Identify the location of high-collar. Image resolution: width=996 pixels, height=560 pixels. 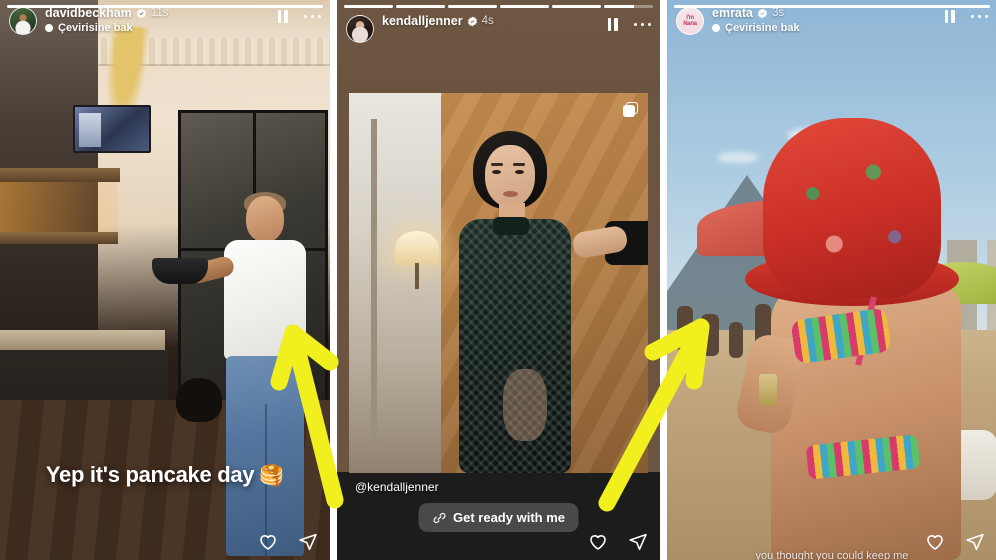
(511, 226).